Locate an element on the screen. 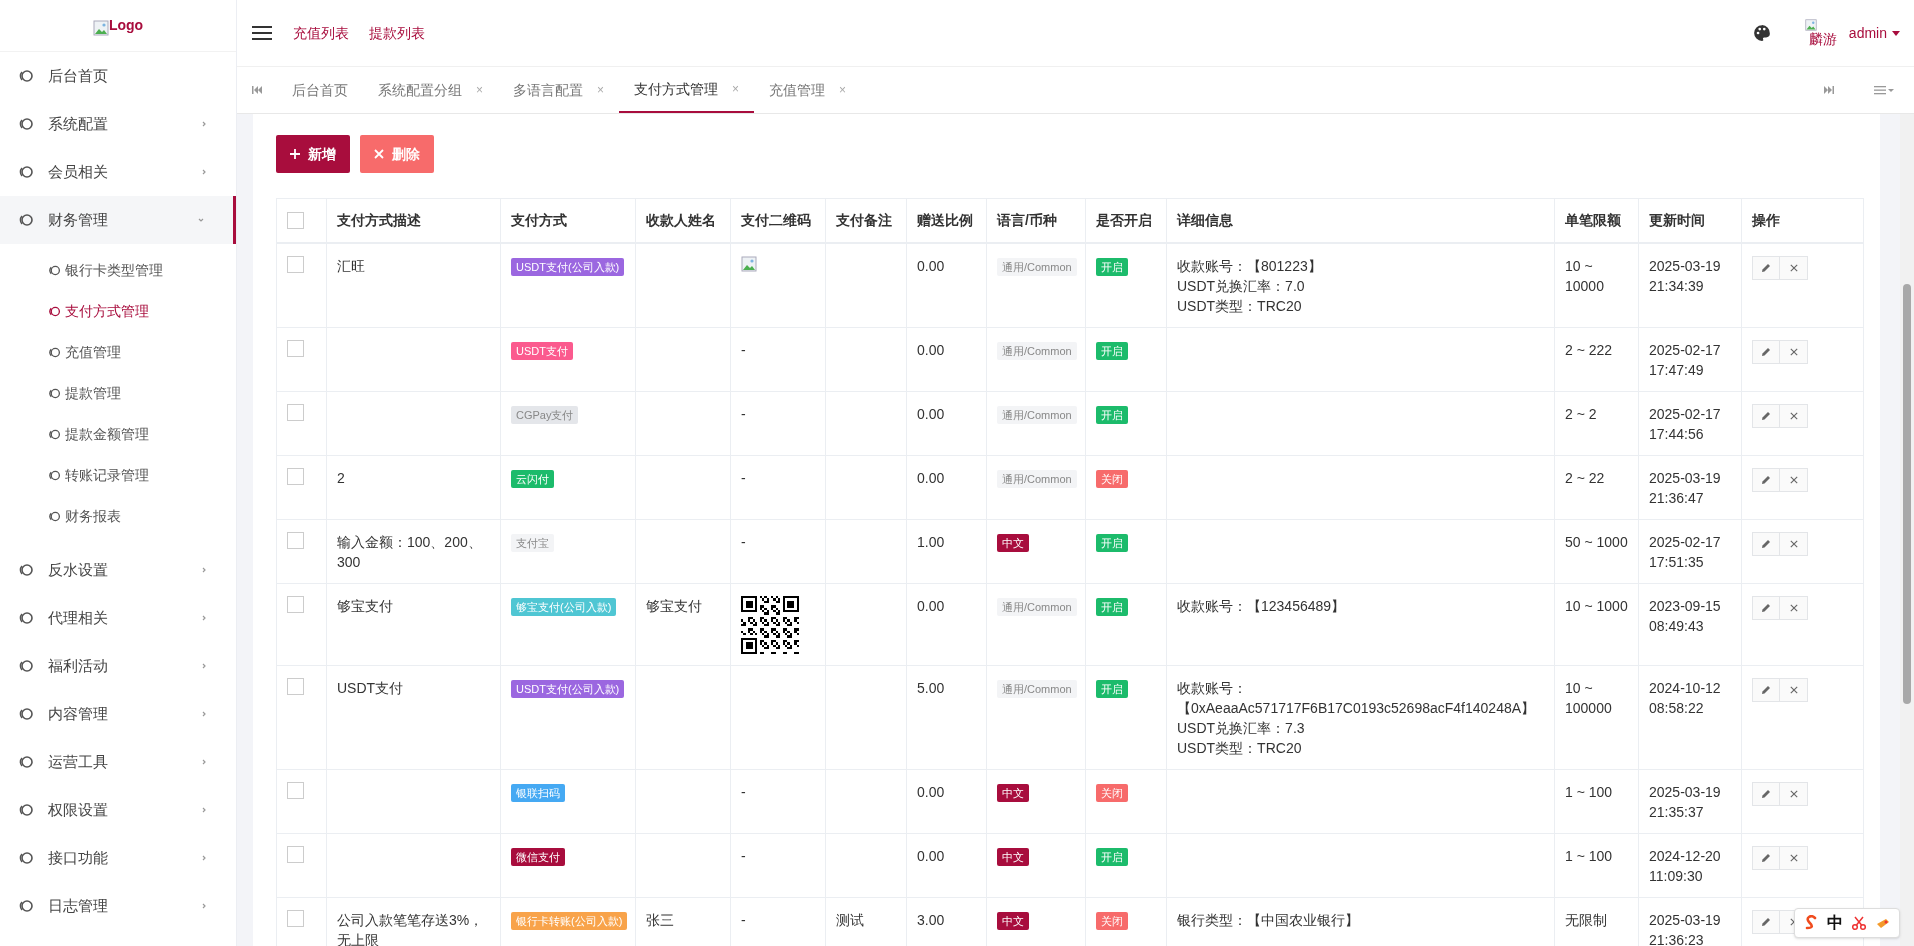  column-header: 收款人姓名 is located at coordinates (683, 220).